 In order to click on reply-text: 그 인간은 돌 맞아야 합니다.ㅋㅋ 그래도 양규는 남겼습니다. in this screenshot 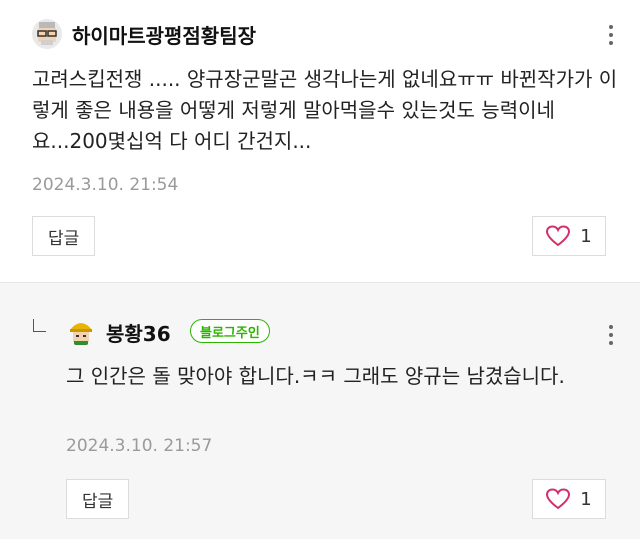, I will do `click(315, 376)`.